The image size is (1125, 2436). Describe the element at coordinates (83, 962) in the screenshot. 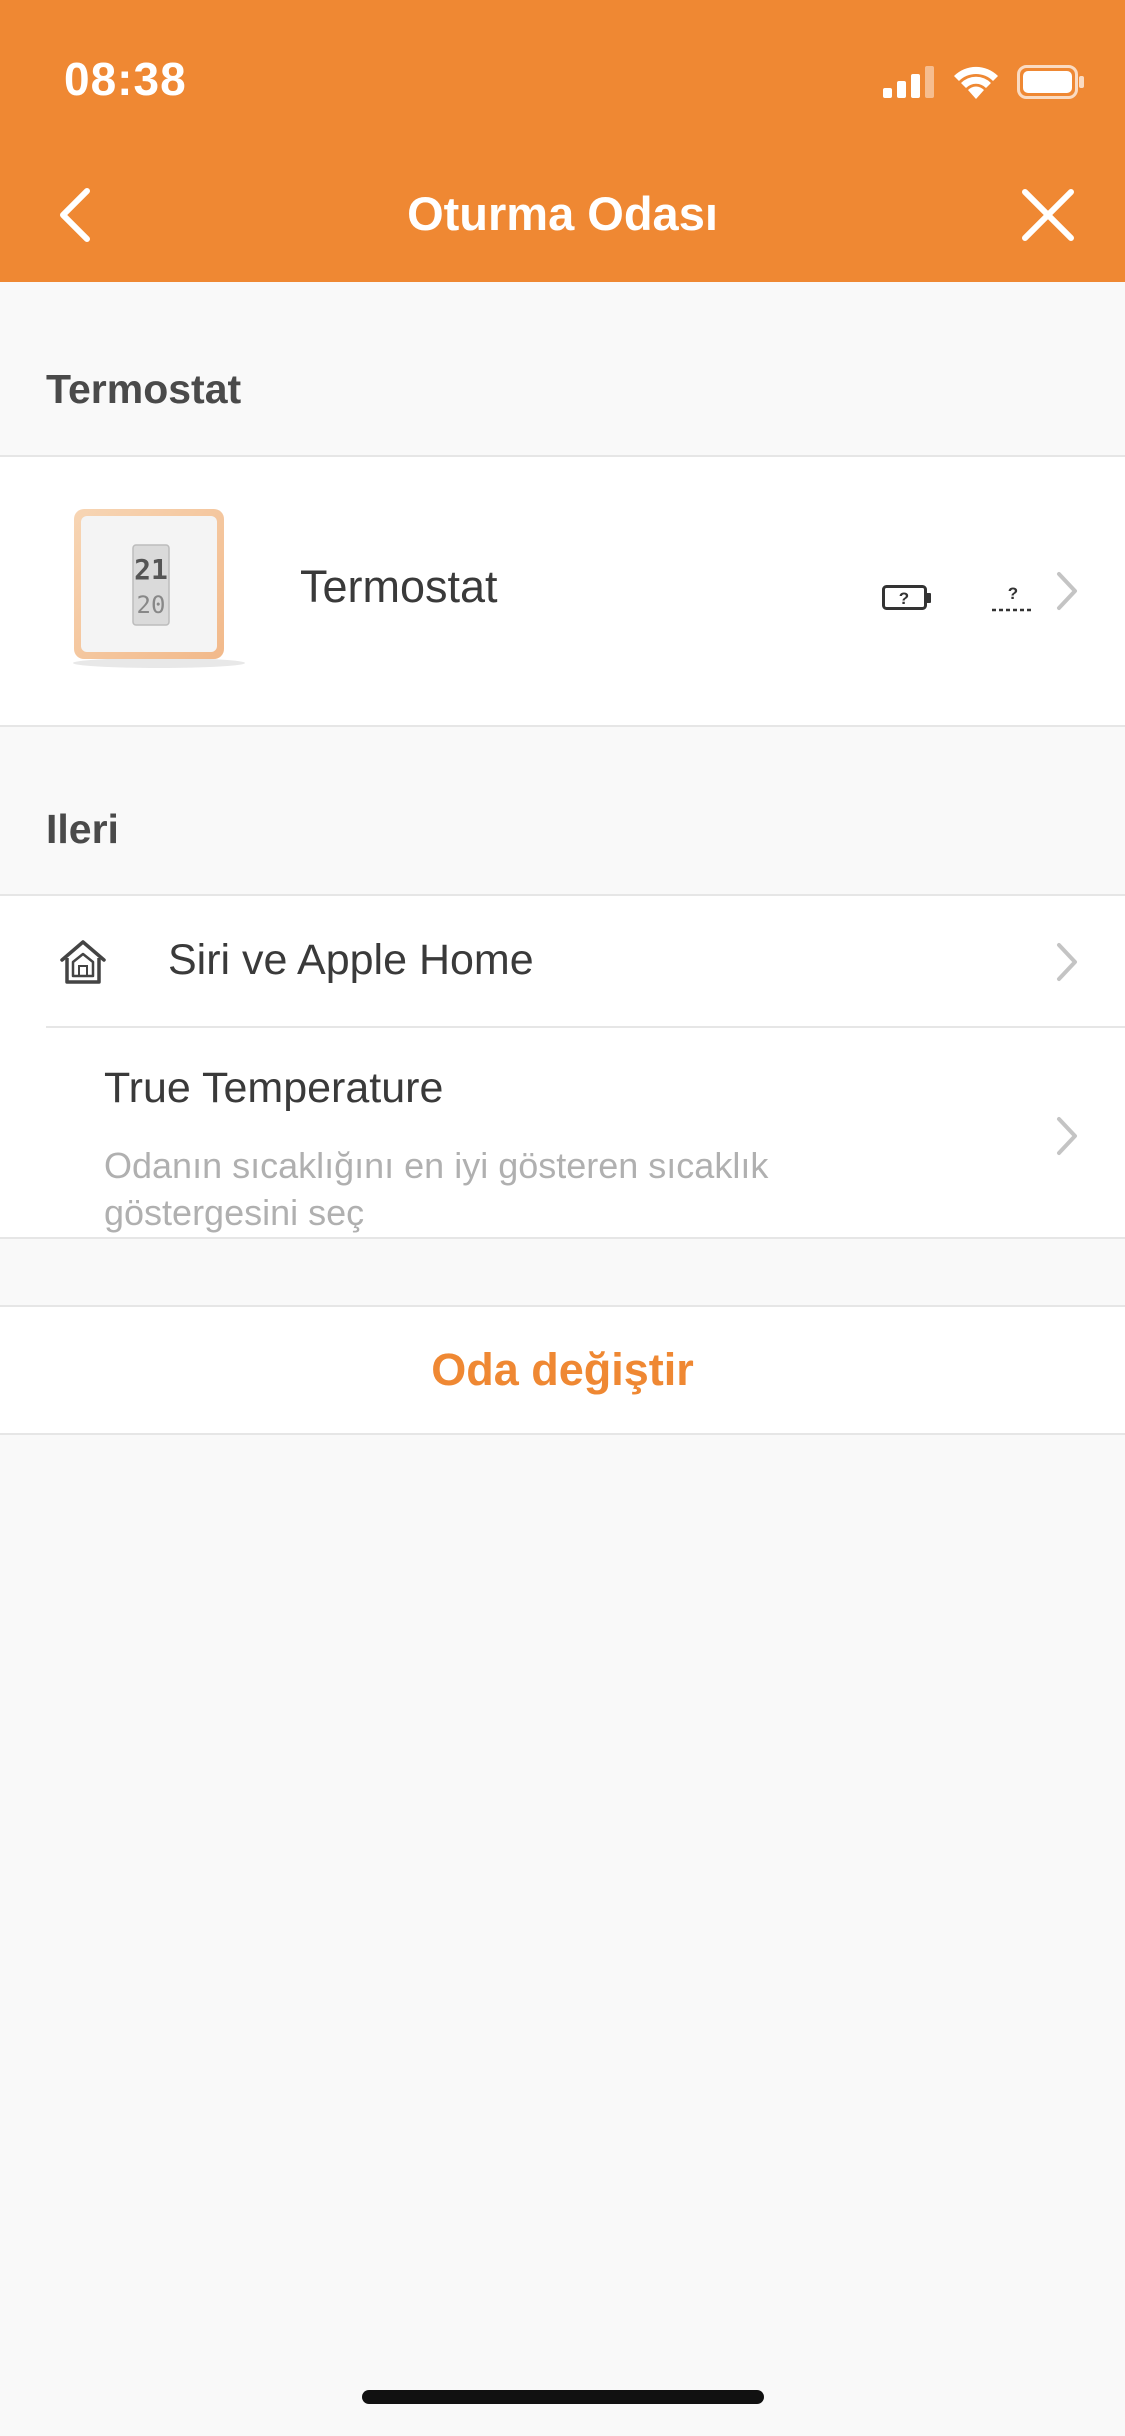

I see `home-icon` at that location.